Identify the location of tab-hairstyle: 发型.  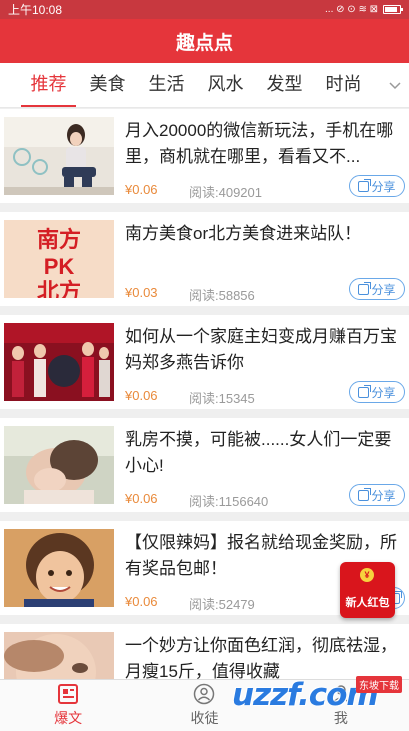
(284, 85).